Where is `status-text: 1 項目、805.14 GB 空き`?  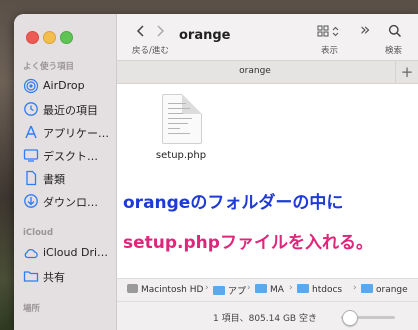
status-text: 1 項目、805.14 GB 空き is located at coordinates (265, 319).